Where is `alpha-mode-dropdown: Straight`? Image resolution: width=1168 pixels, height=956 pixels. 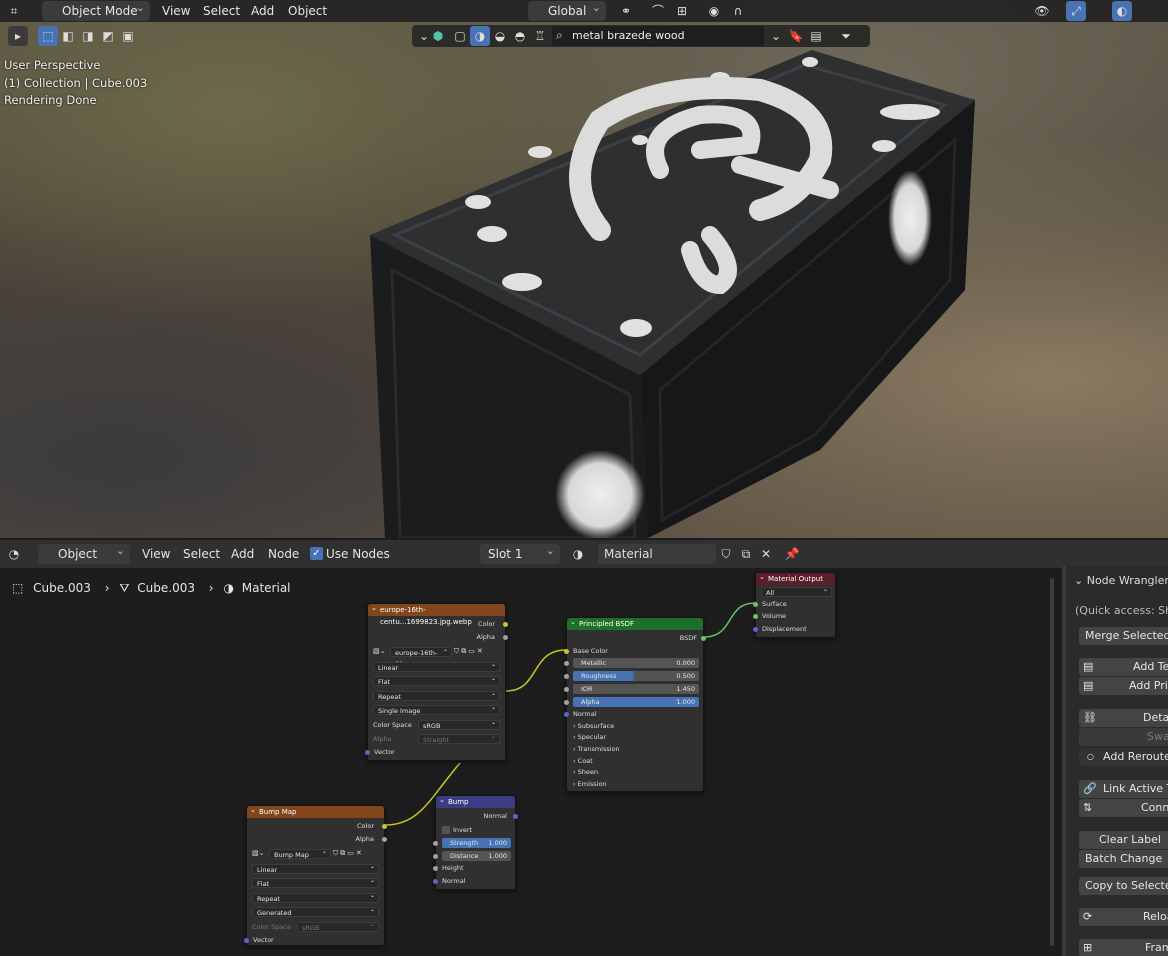 alpha-mode-dropdown: Straight is located at coordinates (459, 738).